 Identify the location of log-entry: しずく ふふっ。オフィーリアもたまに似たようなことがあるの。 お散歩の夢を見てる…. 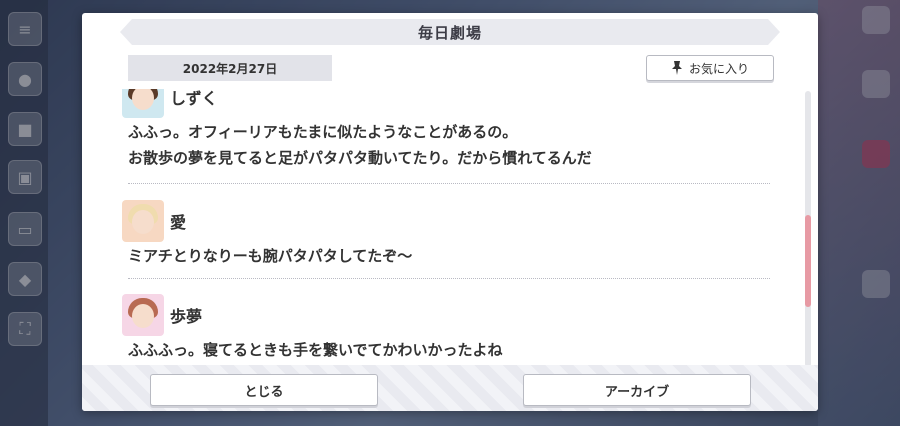
(446, 130).